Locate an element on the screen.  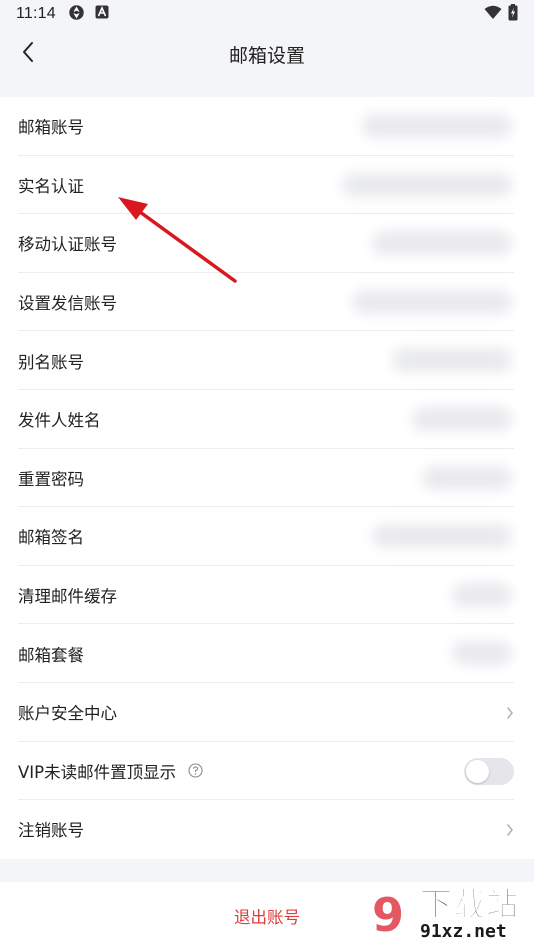
settings-row-cancel-account: 注销账号 is located at coordinates (267, 829).